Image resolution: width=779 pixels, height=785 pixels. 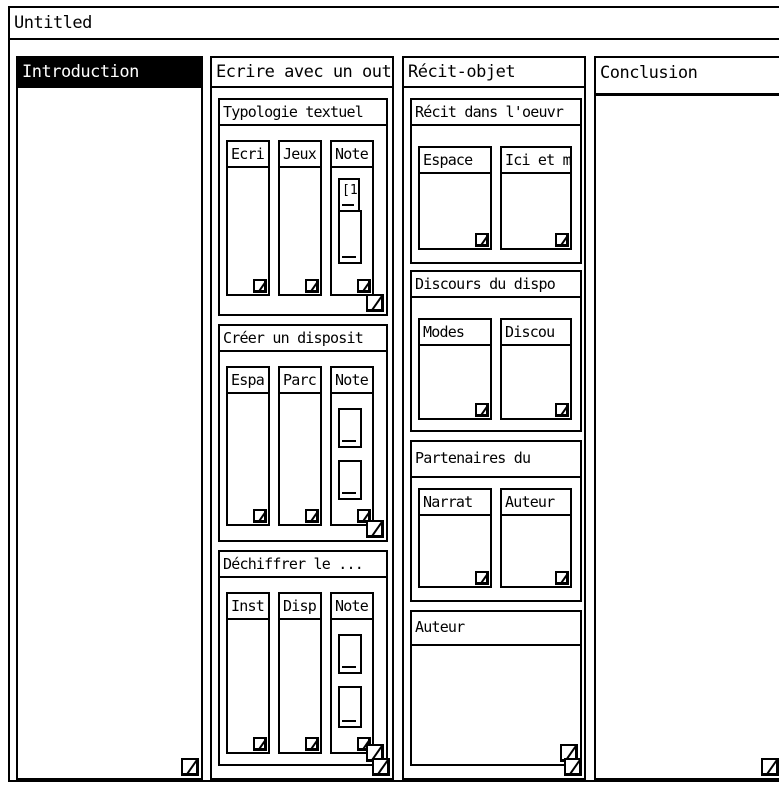 I want to click on card: Ici et m, so click(x=536, y=198).